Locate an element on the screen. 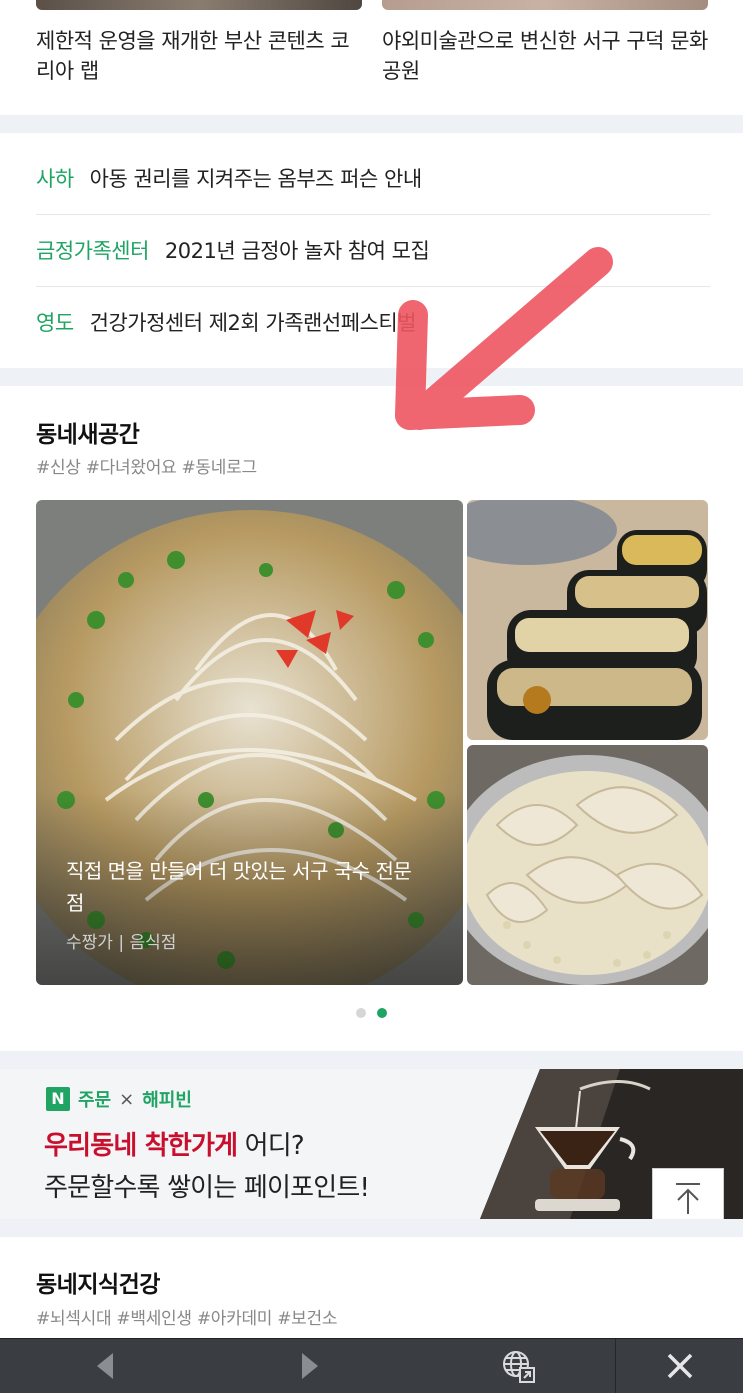  side-photo-gimbap is located at coordinates (587, 620).